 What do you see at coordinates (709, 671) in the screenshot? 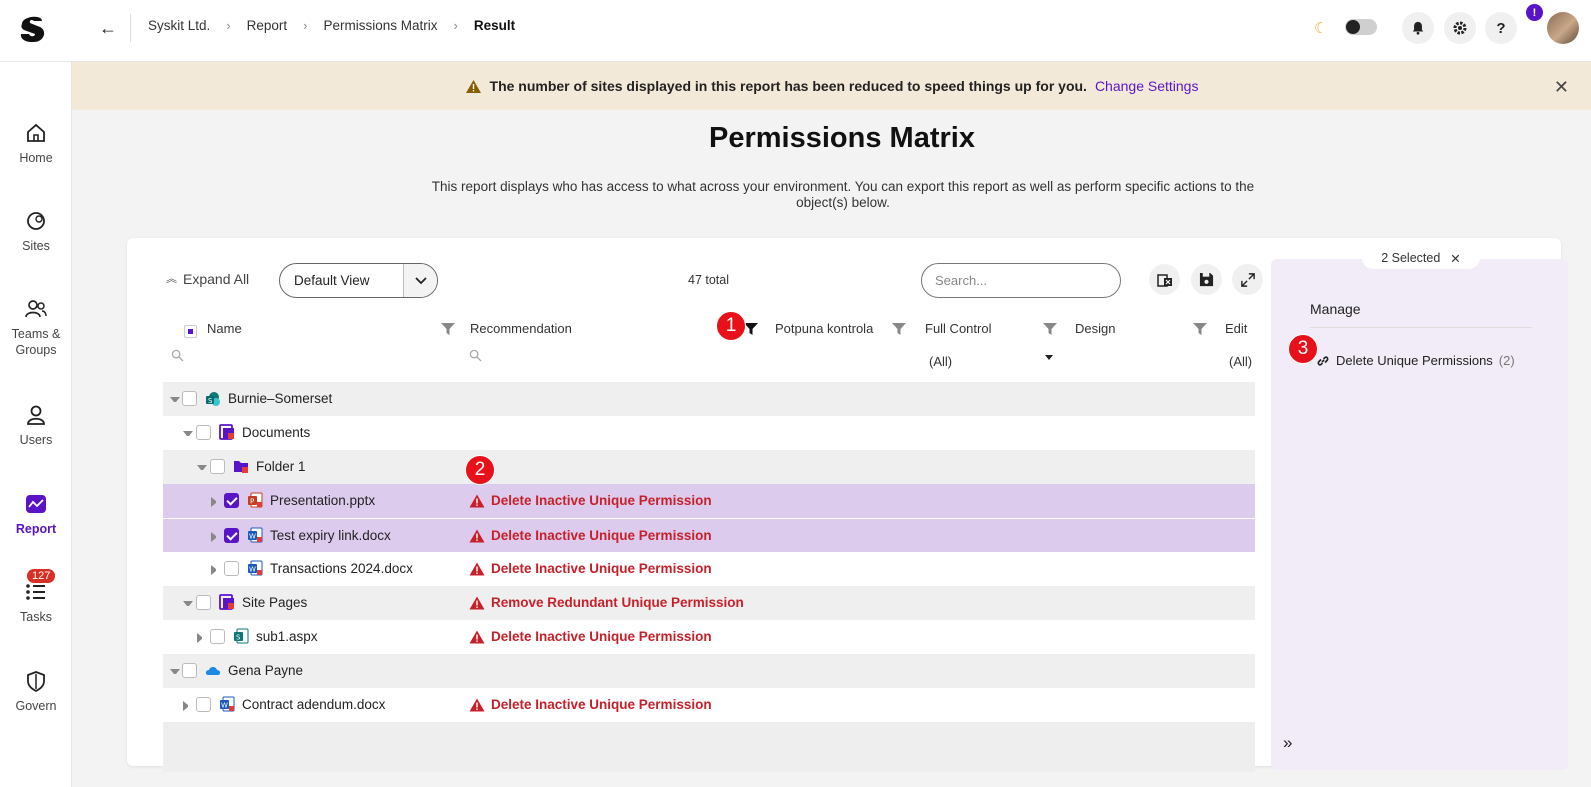
I see `table-row: Gena Payne` at bounding box center [709, 671].